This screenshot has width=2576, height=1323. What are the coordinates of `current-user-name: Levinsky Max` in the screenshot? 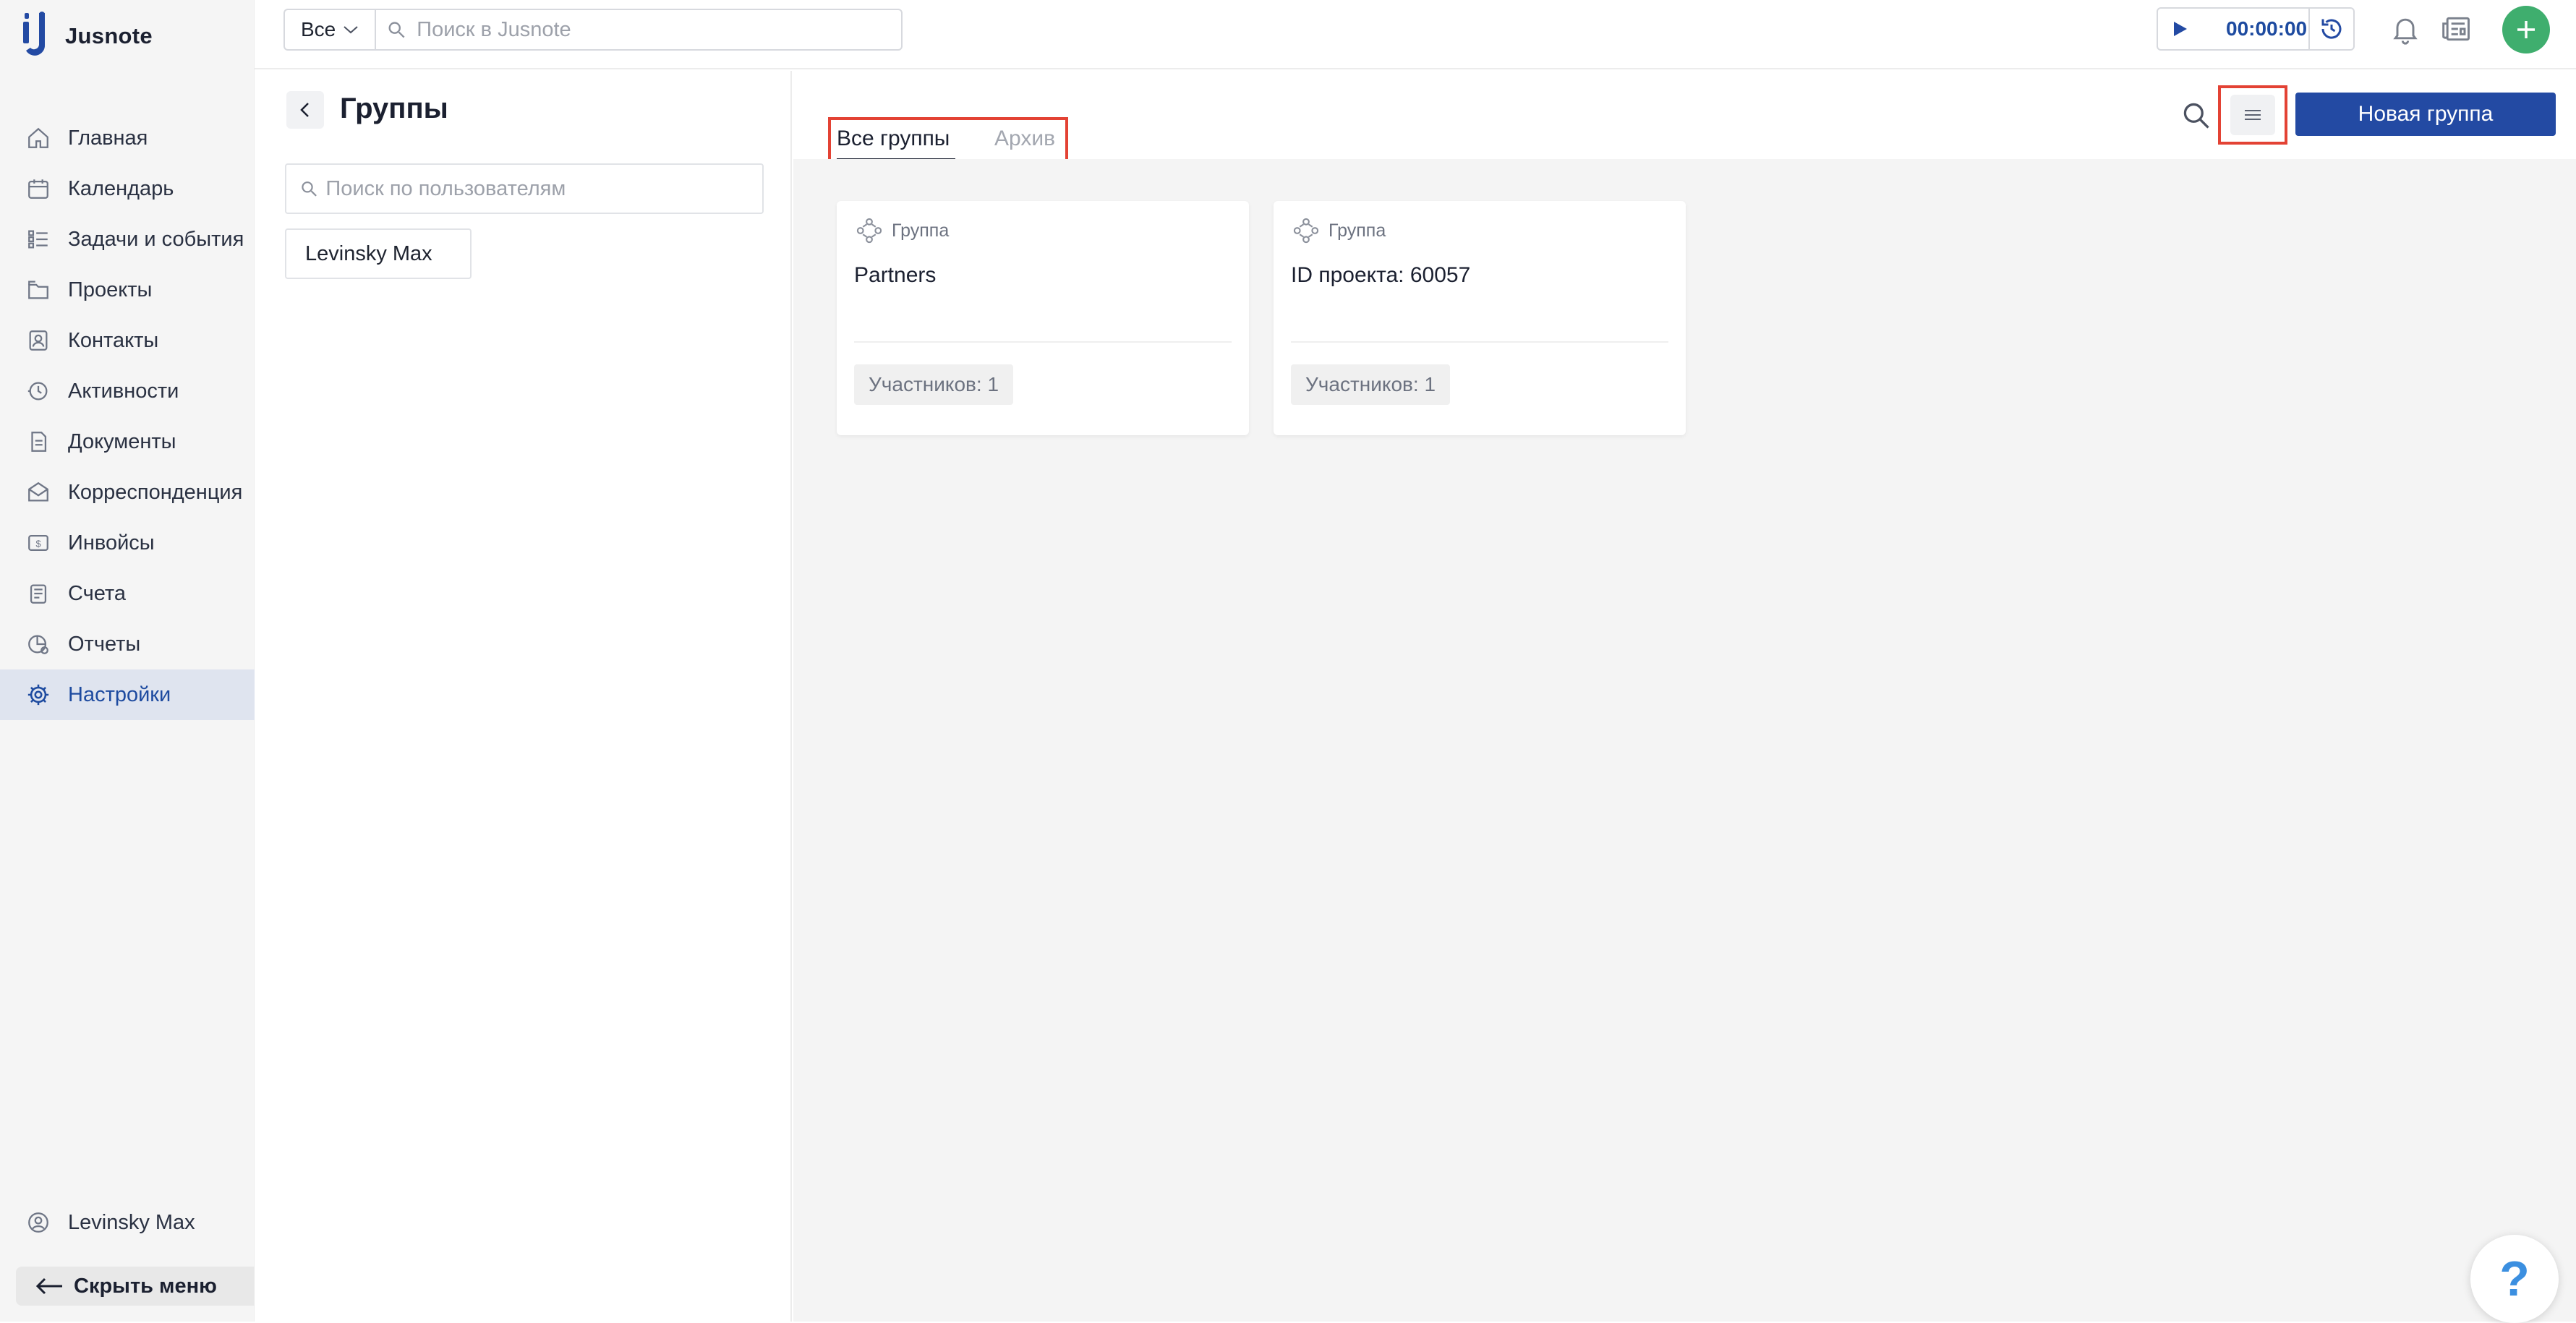 It's located at (131, 1222).